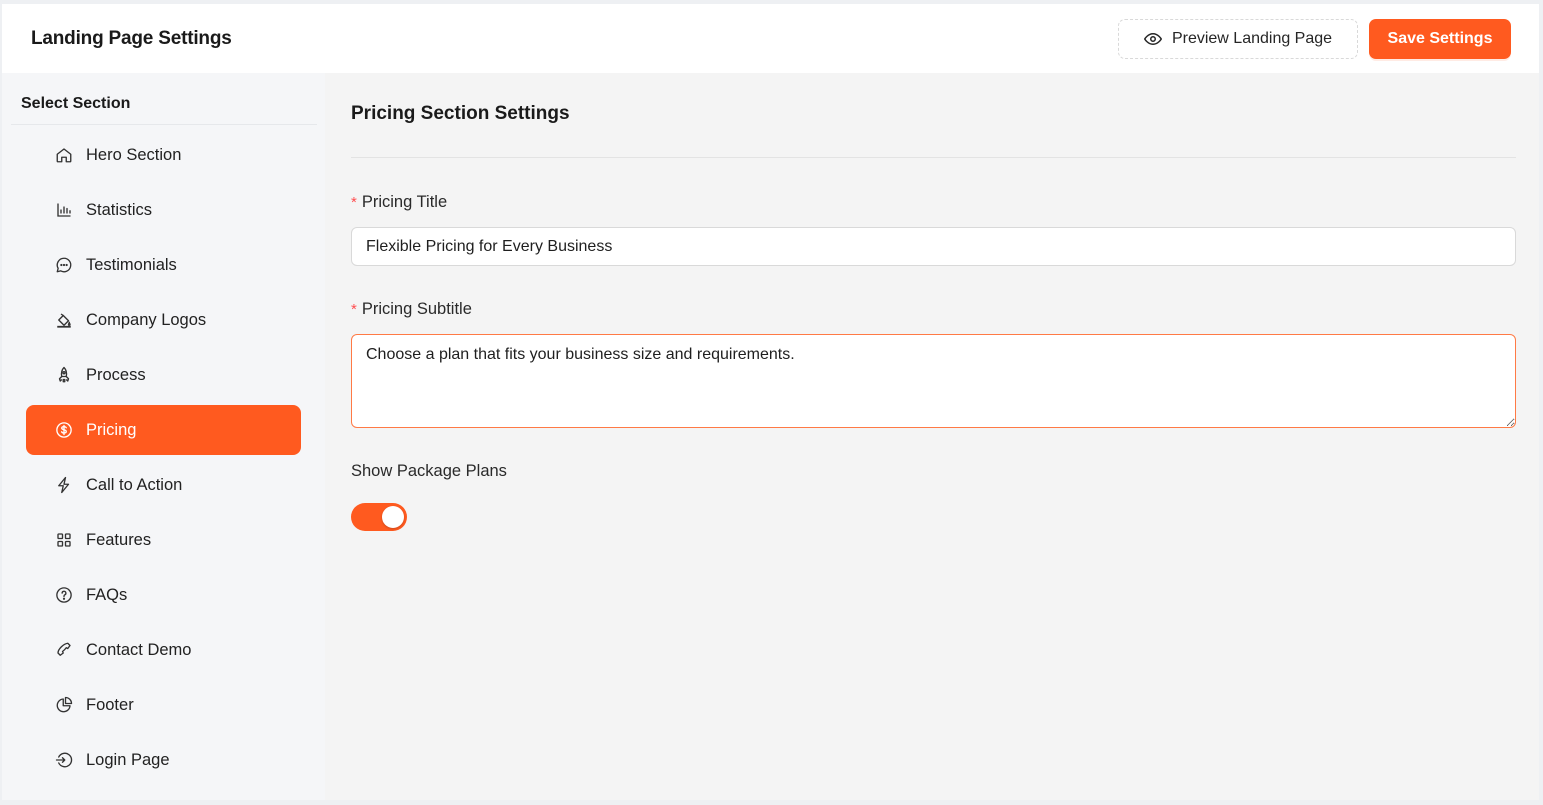 The width and height of the screenshot is (1543, 805). I want to click on sidebar-item-footer: Footer, so click(163, 705).